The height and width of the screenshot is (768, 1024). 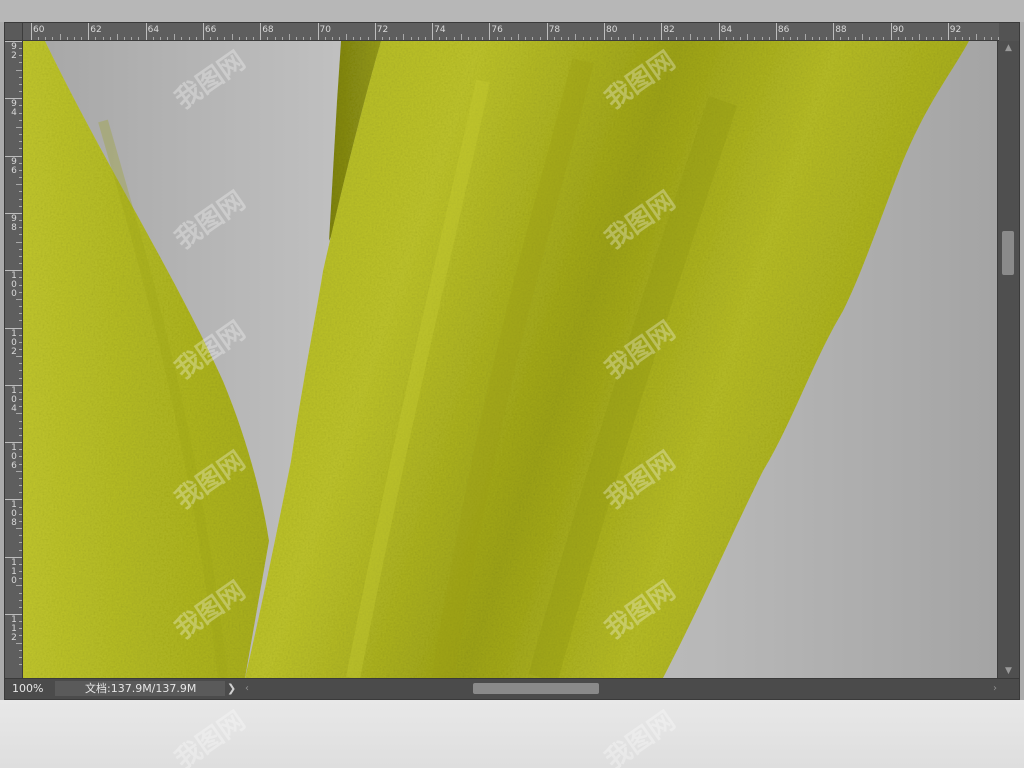 What do you see at coordinates (955, 30) in the screenshot?
I see `ruler-label: 92` at bounding box center [955, 30].